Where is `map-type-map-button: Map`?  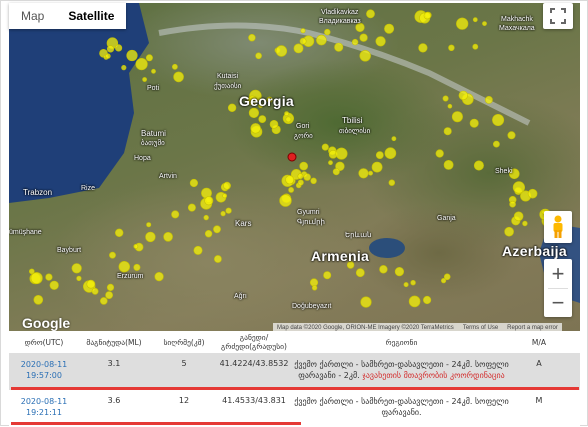
map-type-map-button: Map is located at coordinates (32, 16).